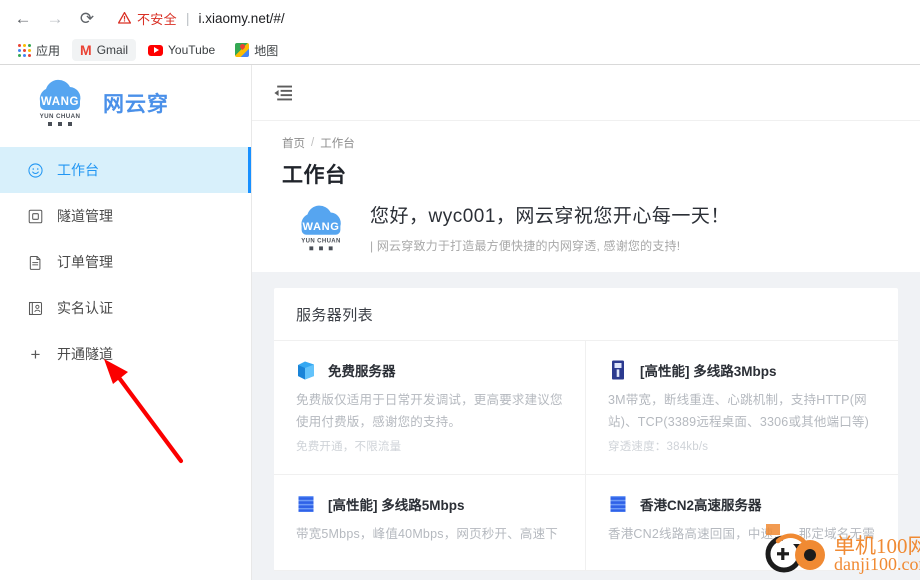 This screenshot has width=920, height=580. Describe the element at coordinates (586, 93) in the screenshot. I see `top-bar` at that location.